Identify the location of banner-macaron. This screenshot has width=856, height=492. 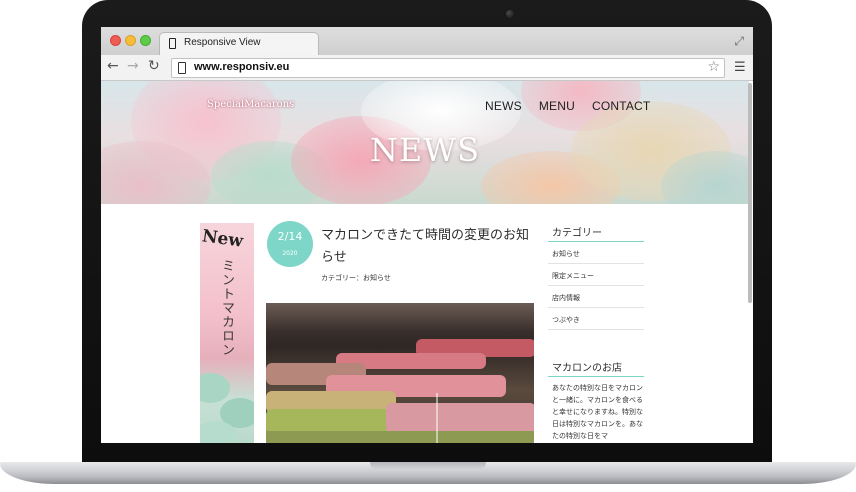
(215, 388).